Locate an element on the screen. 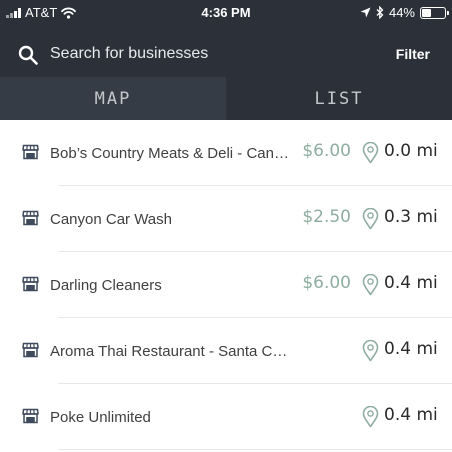  tab-map: MAP is located at coordinates (113, 98).